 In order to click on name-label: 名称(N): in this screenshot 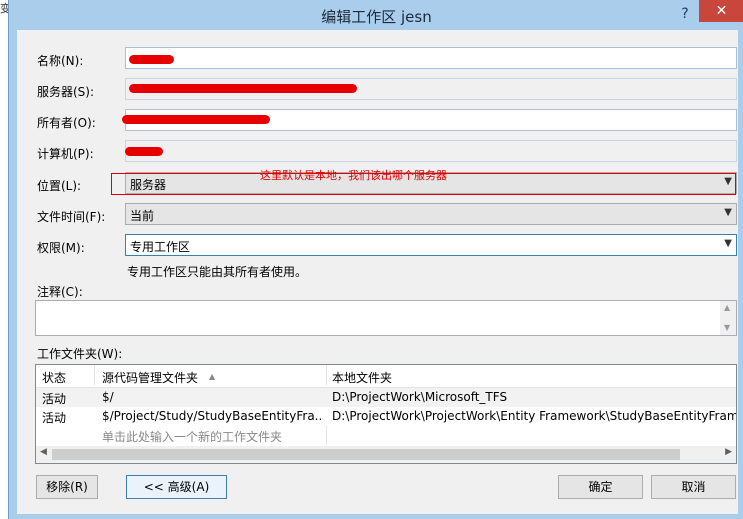, I will do `click(60, 61)`.